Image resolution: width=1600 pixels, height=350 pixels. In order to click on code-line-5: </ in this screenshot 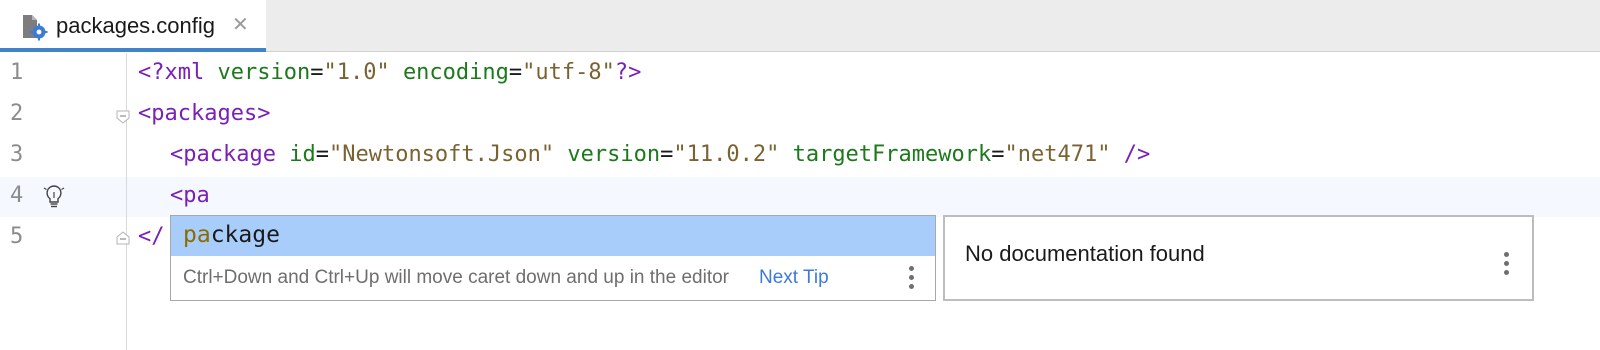, I will do `click(151, 236)`.